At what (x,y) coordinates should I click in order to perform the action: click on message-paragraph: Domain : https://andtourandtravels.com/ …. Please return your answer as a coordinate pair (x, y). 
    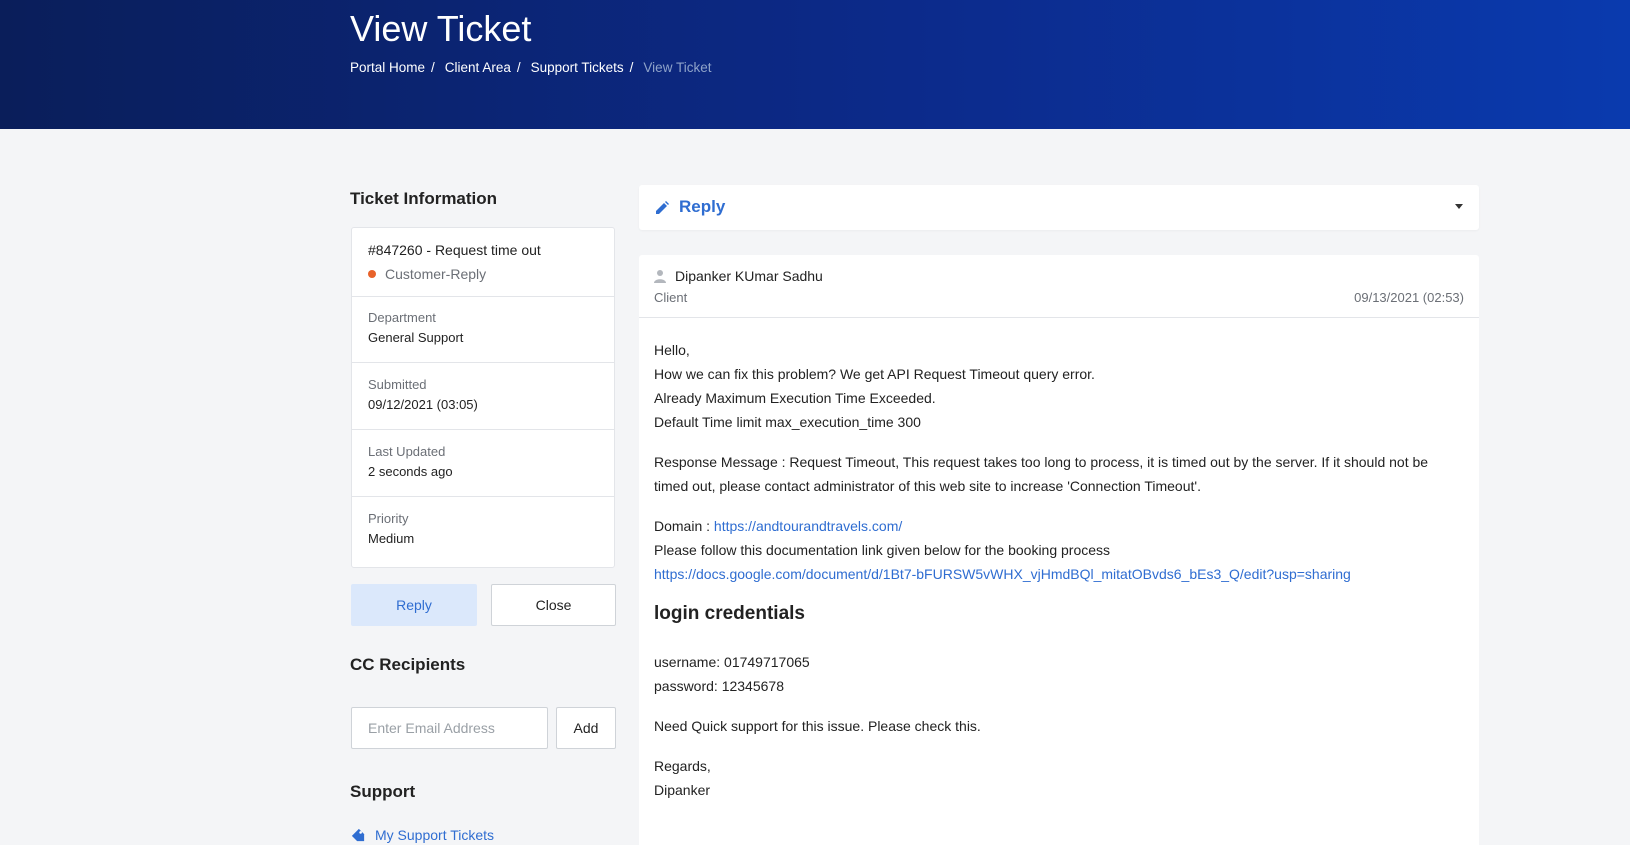
    Looking at the image, I should click on (1059, 550).